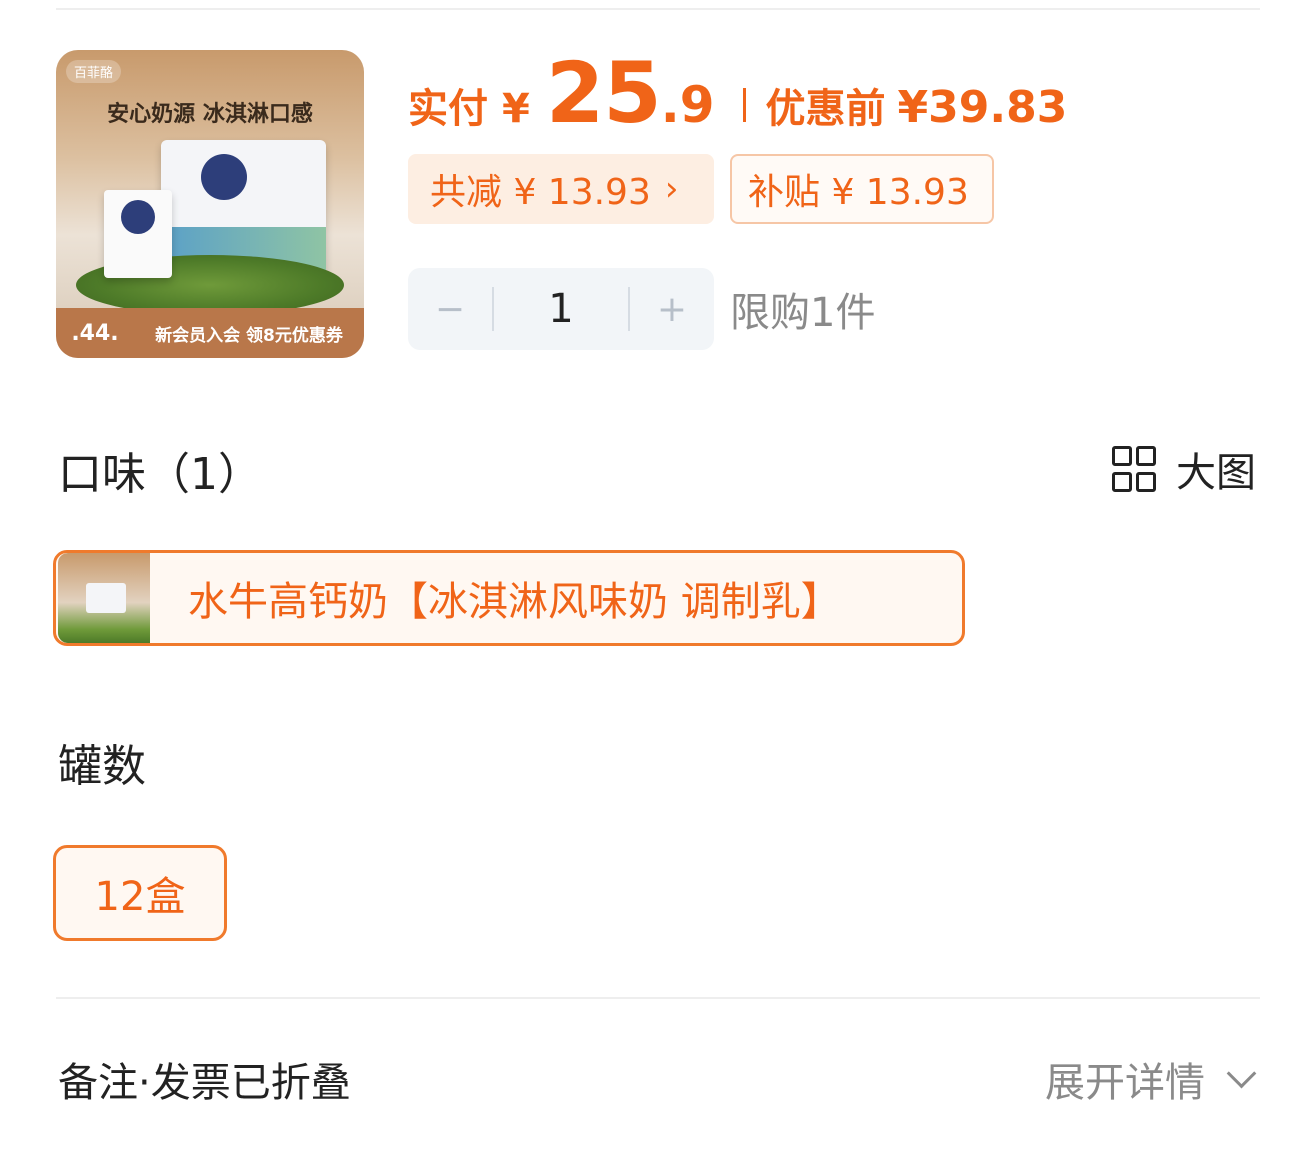 This screenshot has height=1164, width=1316. What do you see at coordinates (1125, 1083) in the screenshot?
I see `expand-label: 展开详情` at bounding box center [1125, 1083].